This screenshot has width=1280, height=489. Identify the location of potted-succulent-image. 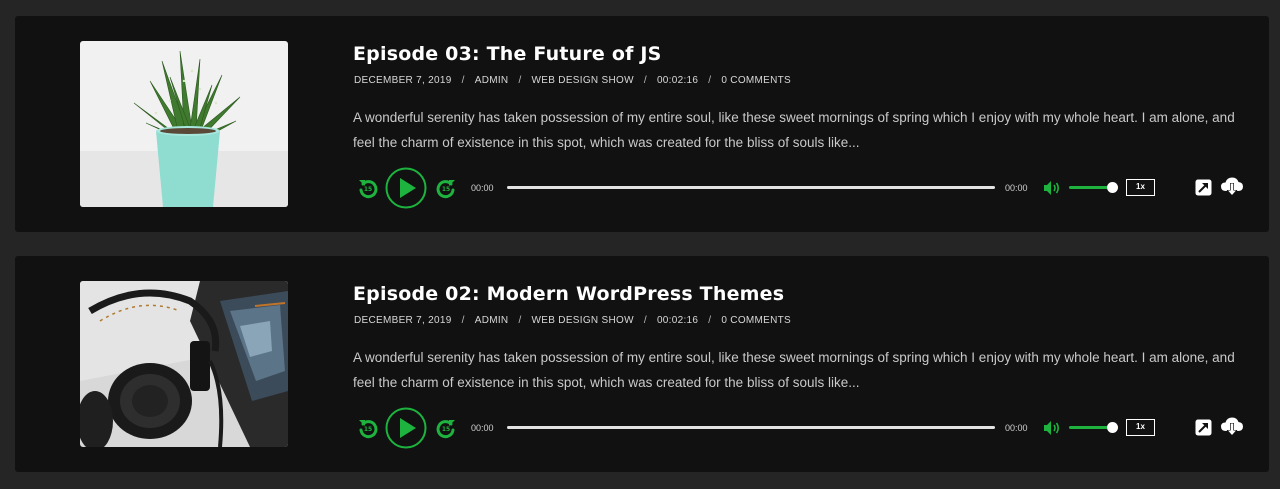
(184, 124).